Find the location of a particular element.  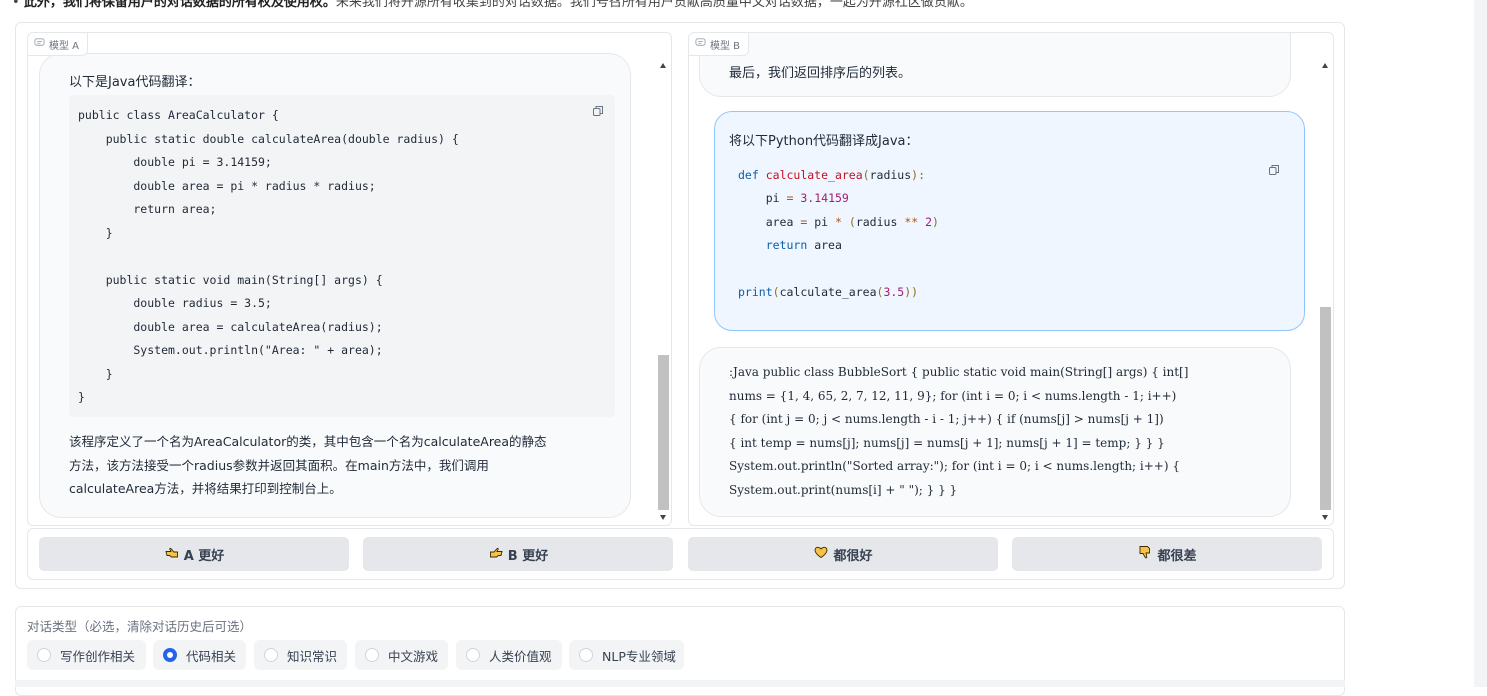

vote-a-better-label: A 更好 is located at coordinates (204, 556).